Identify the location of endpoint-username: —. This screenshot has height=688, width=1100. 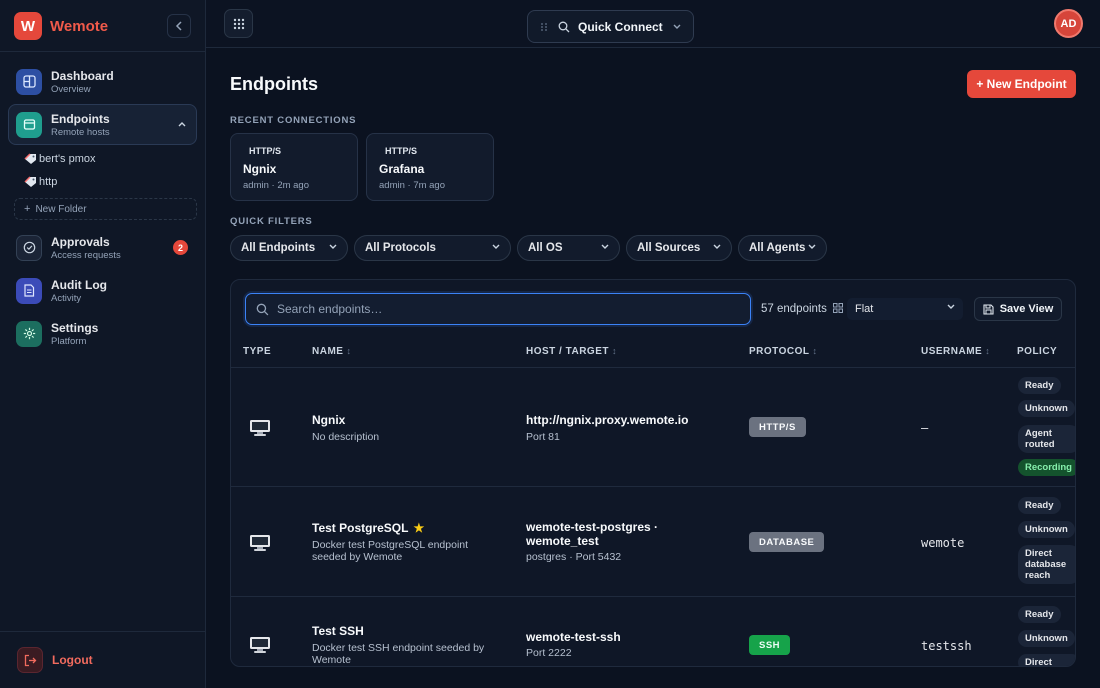
(925, 428).